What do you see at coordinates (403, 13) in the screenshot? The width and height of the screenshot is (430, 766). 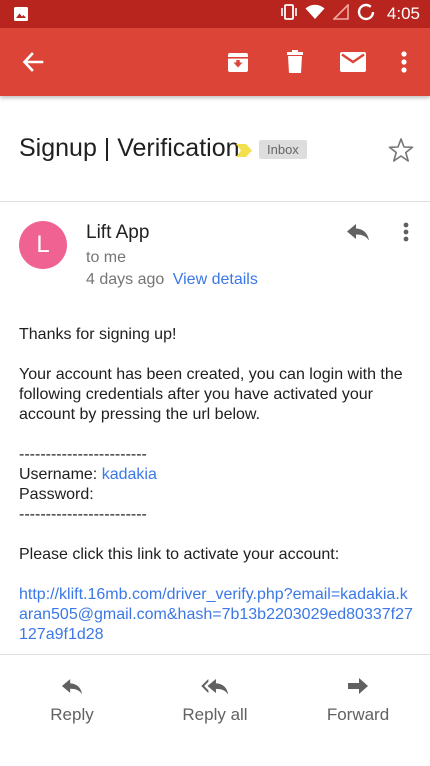 I see `status-time: 4:05` at bounding box center [403, 13].